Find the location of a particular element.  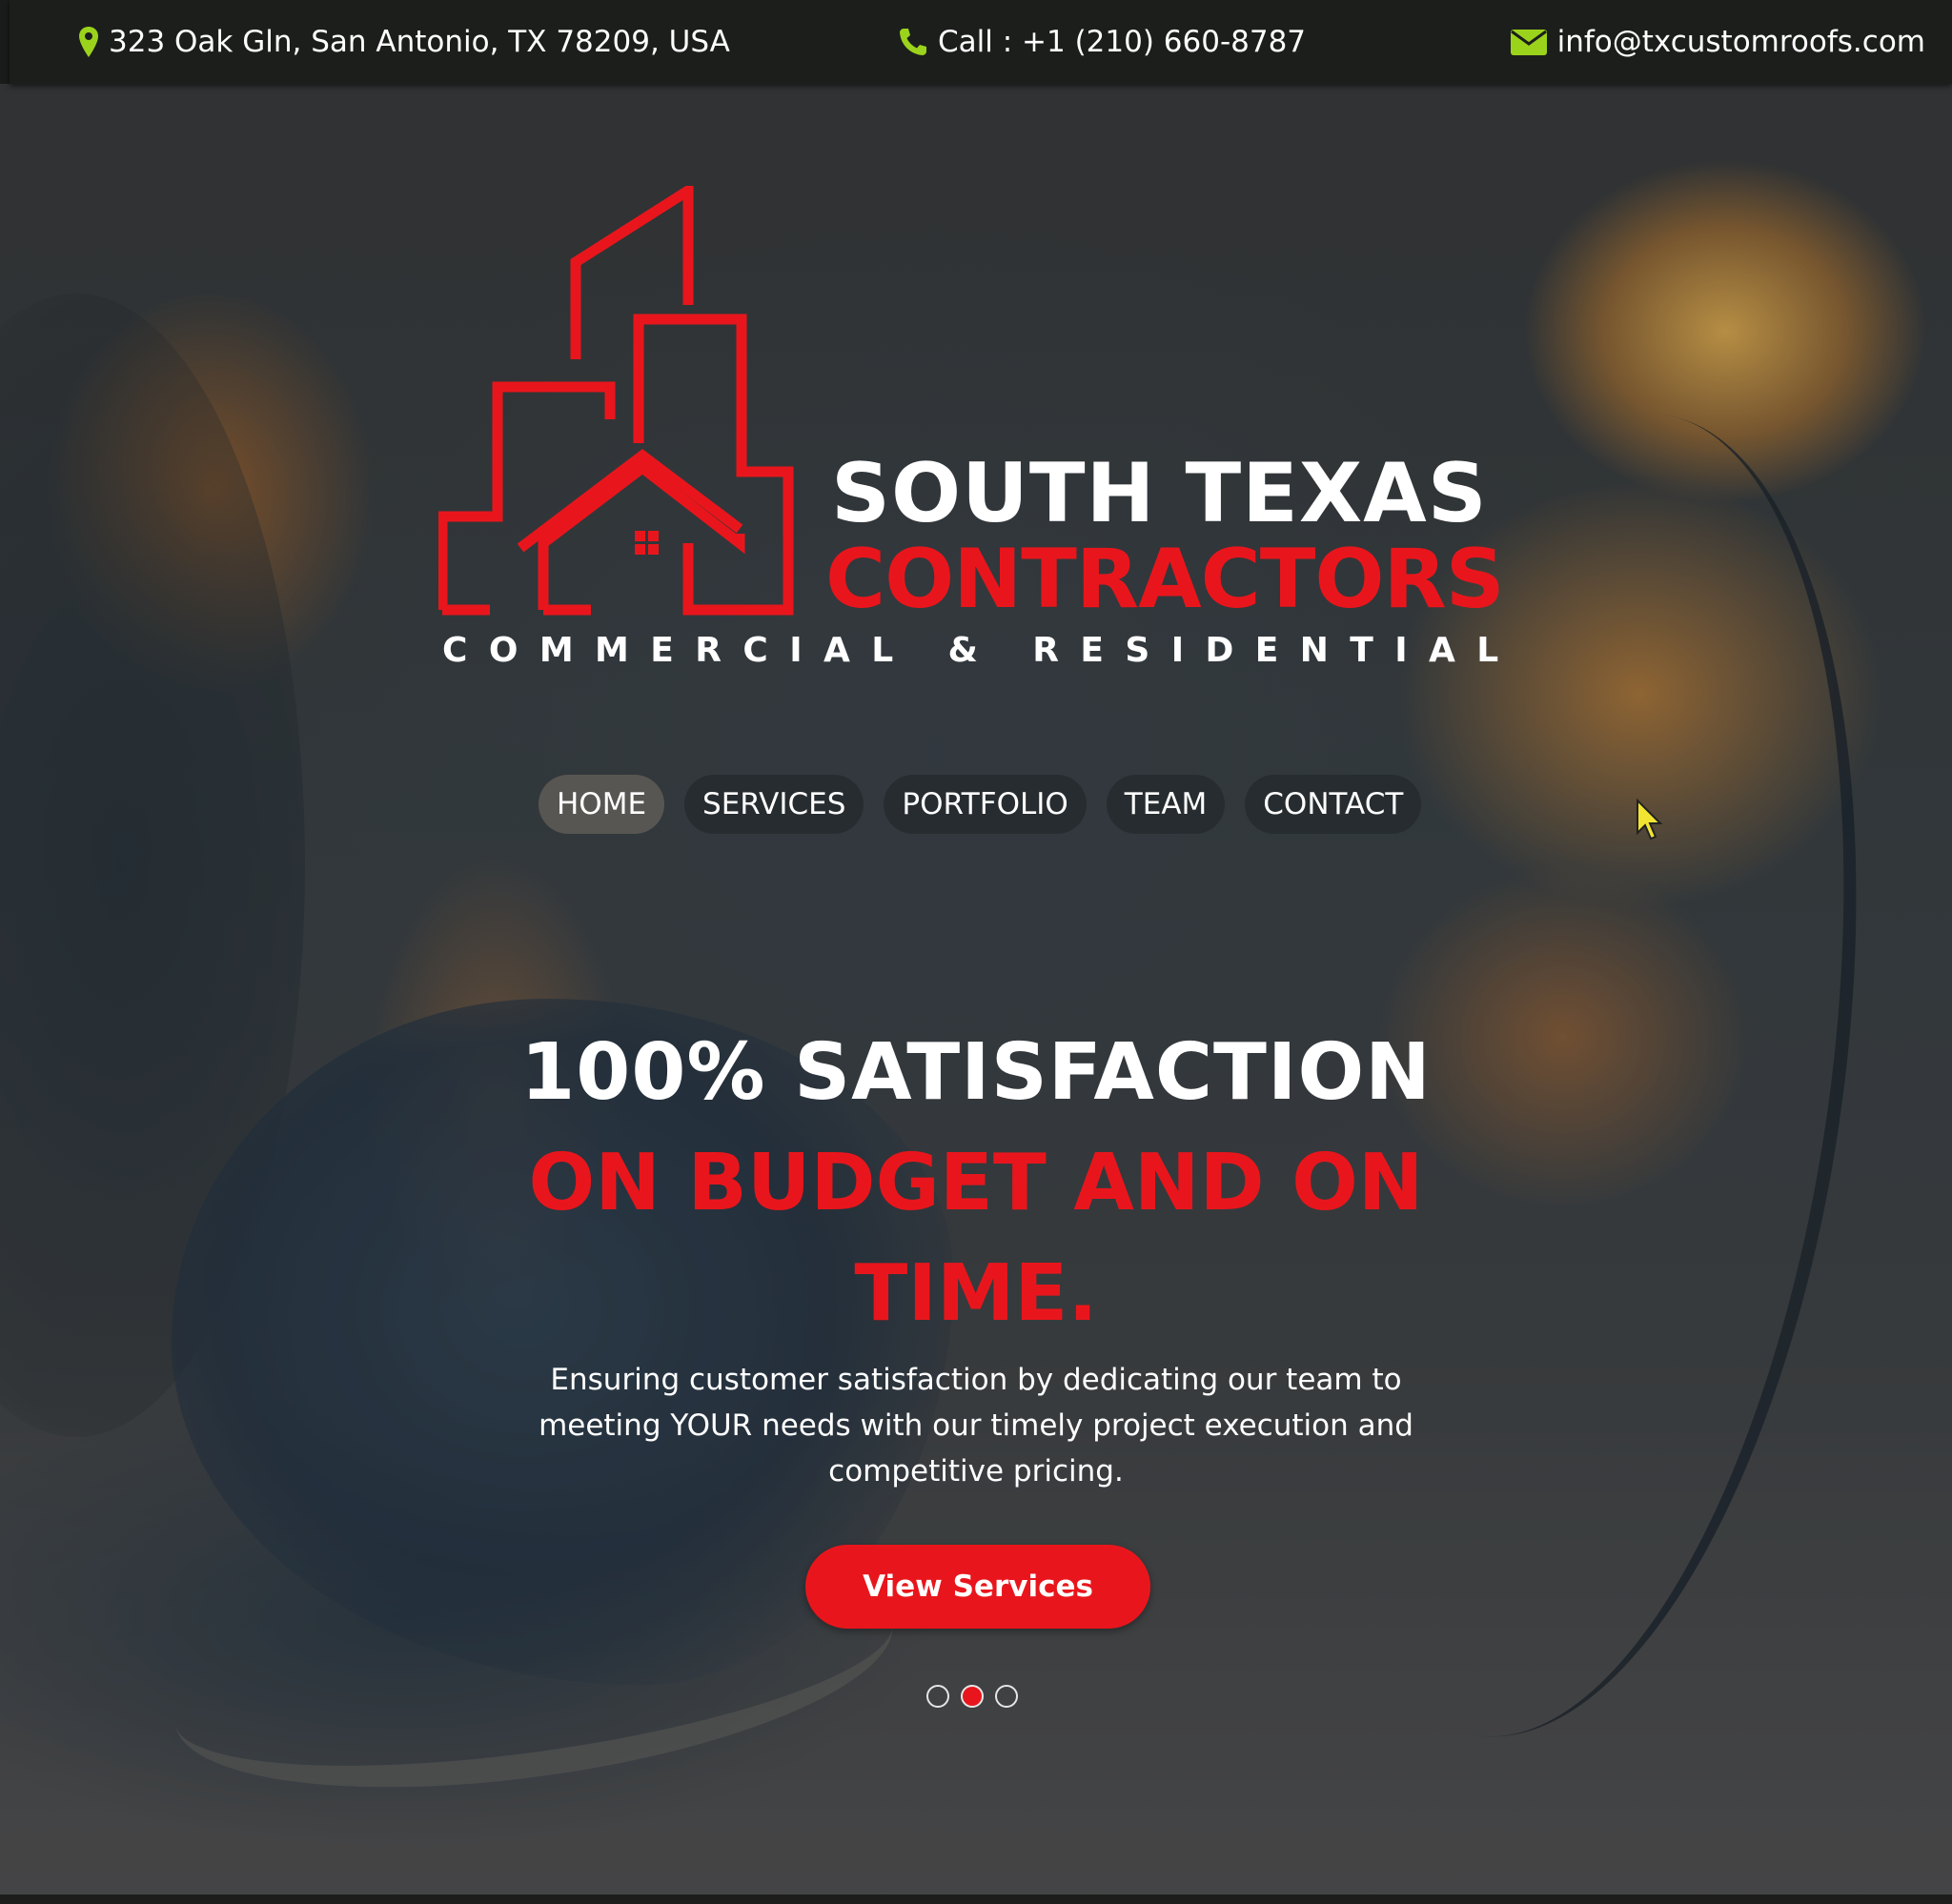

phone-info: Call : +1 (210) 660-8787 is located at coordinates (1102, 42).